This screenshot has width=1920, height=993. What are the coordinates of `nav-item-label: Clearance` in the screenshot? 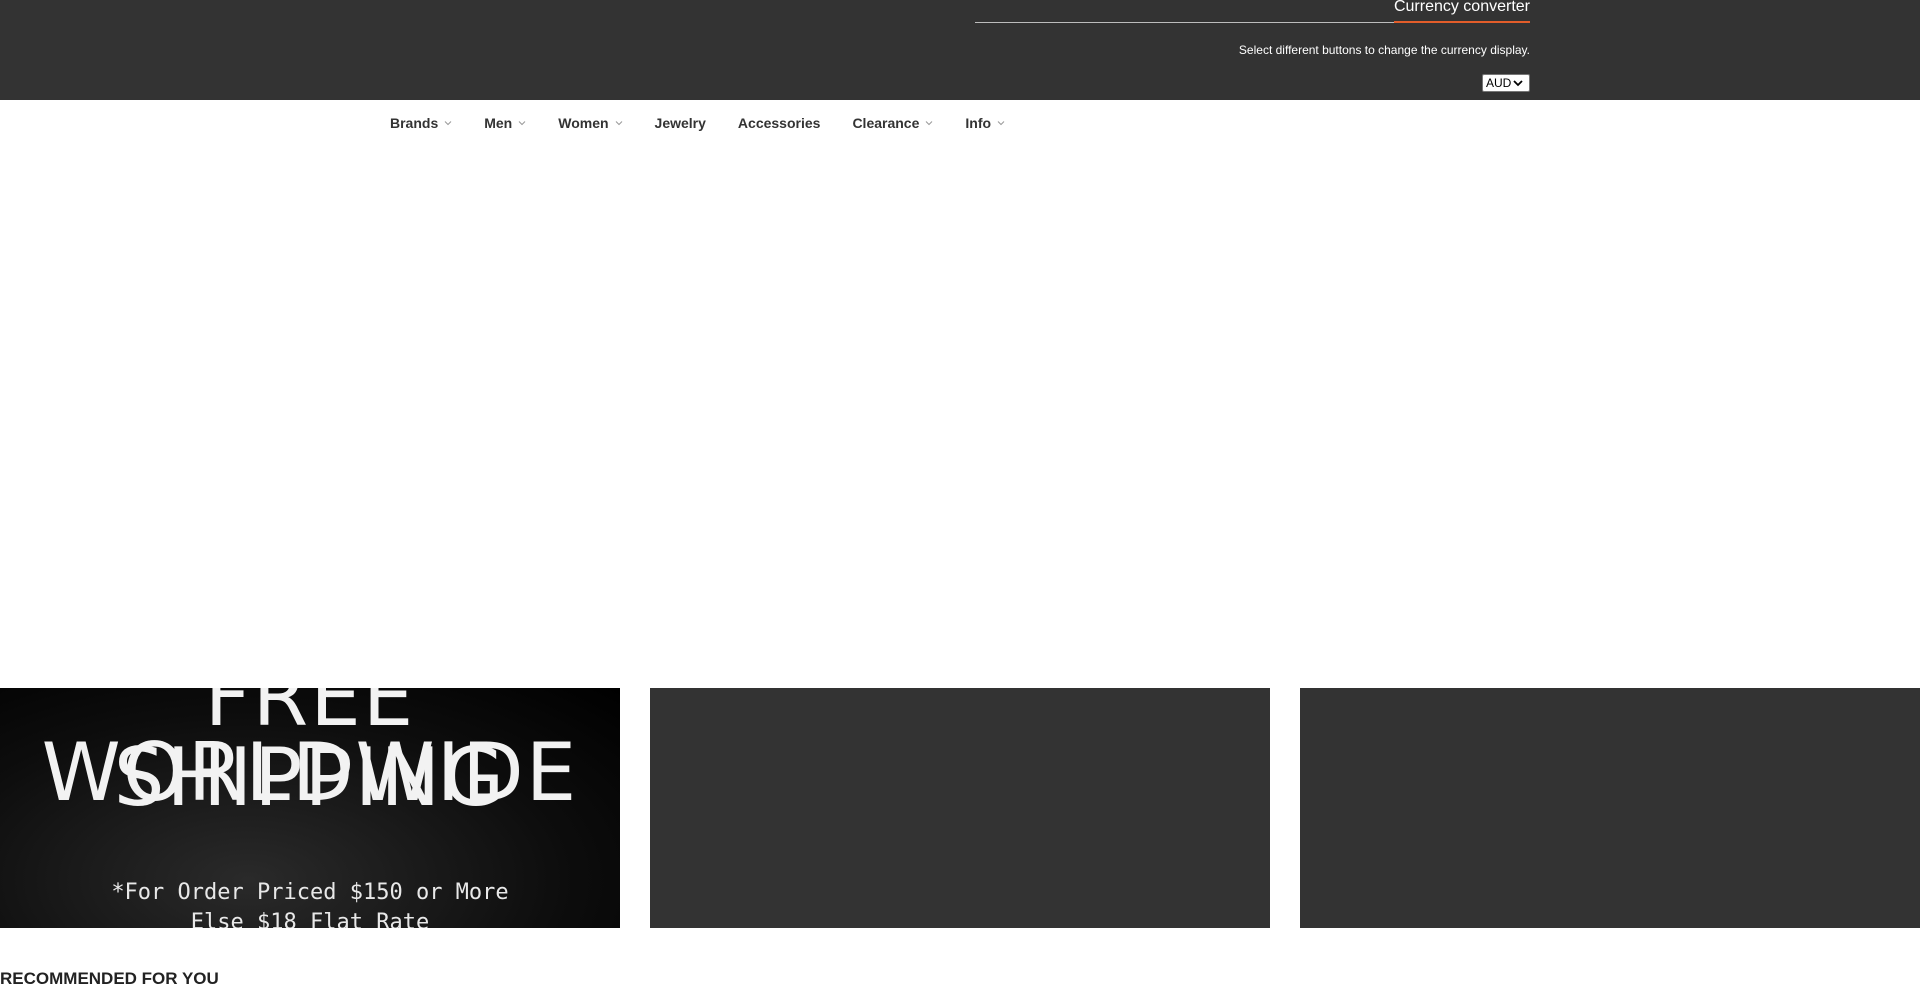 It's located at (886, 123).